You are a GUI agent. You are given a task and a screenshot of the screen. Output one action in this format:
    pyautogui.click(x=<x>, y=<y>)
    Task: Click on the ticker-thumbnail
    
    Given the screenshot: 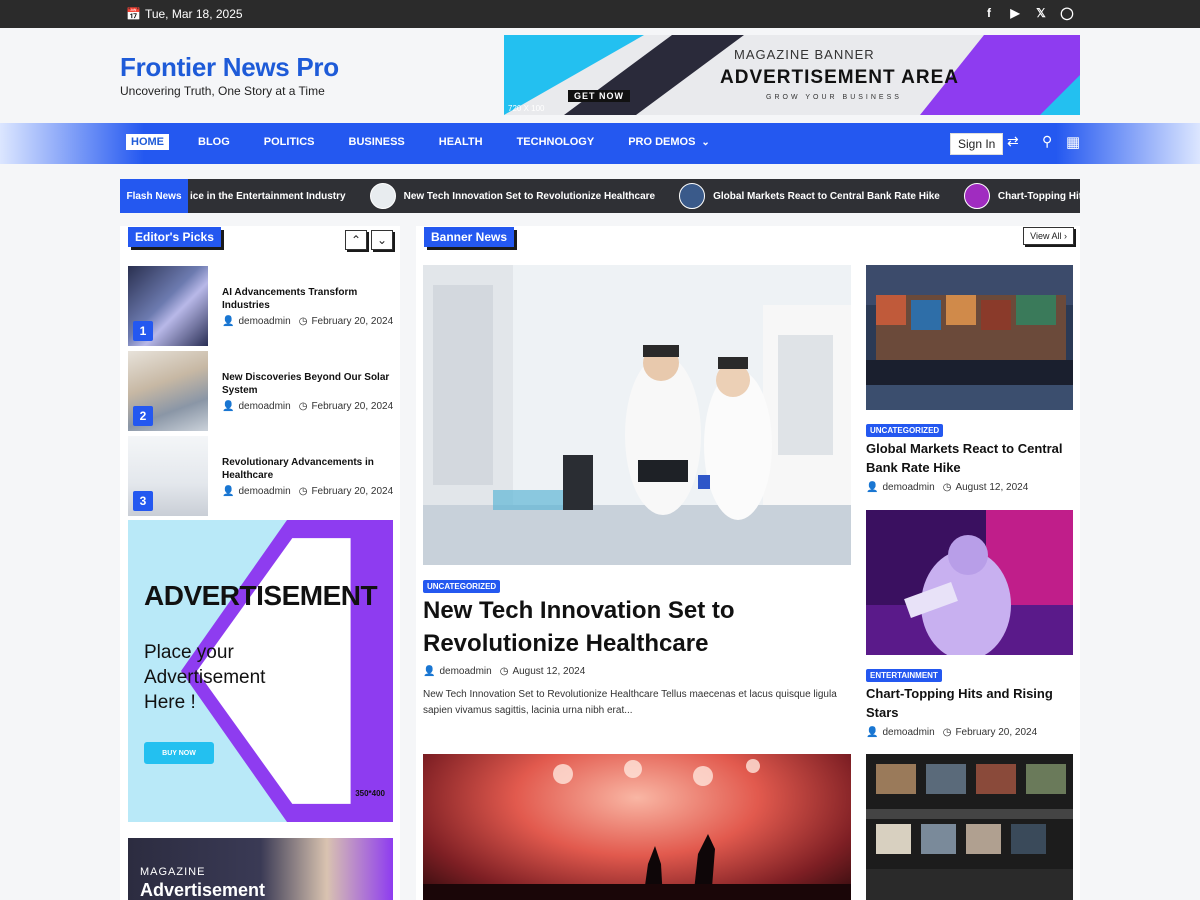 What is the action you would take?
    pyautogui.click(x=976, y=196)
    